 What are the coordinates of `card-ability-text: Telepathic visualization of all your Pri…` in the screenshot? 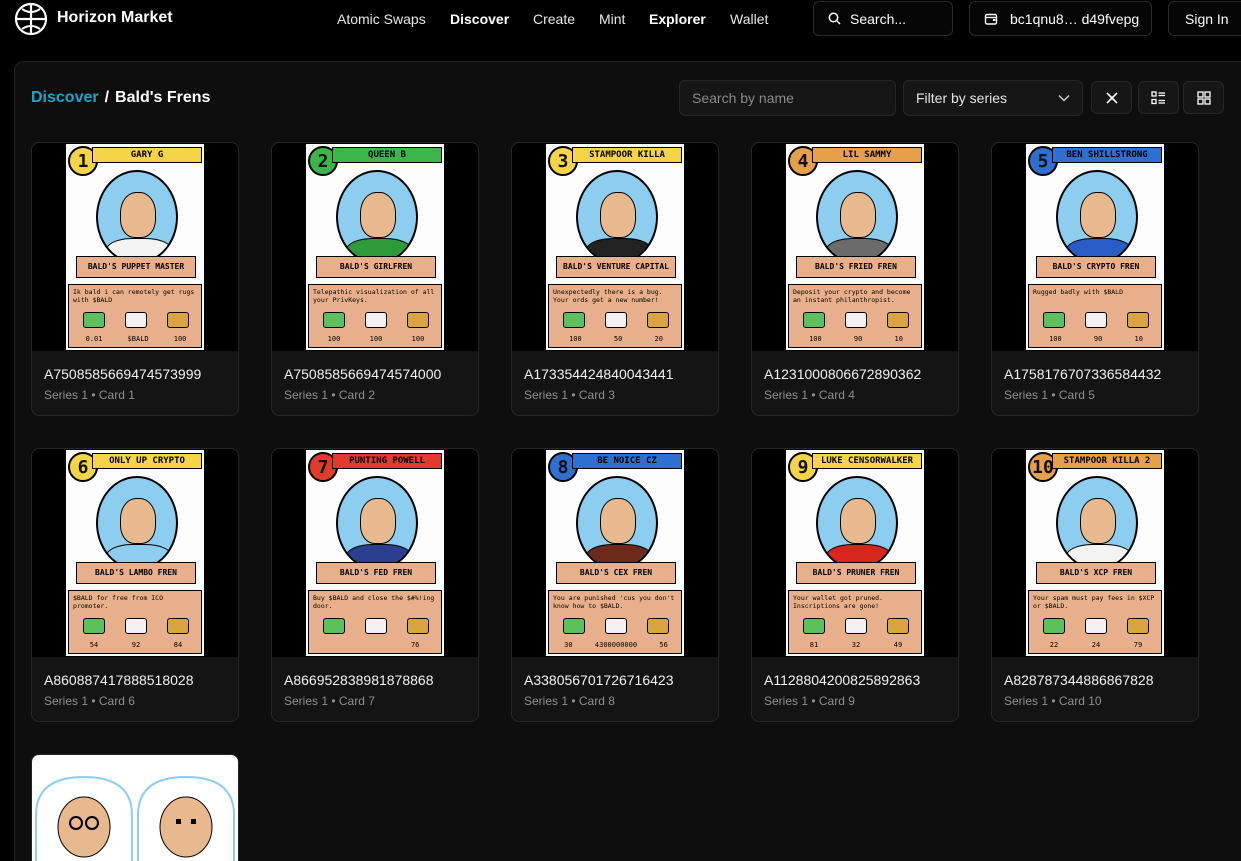 It's located at (374, 296).